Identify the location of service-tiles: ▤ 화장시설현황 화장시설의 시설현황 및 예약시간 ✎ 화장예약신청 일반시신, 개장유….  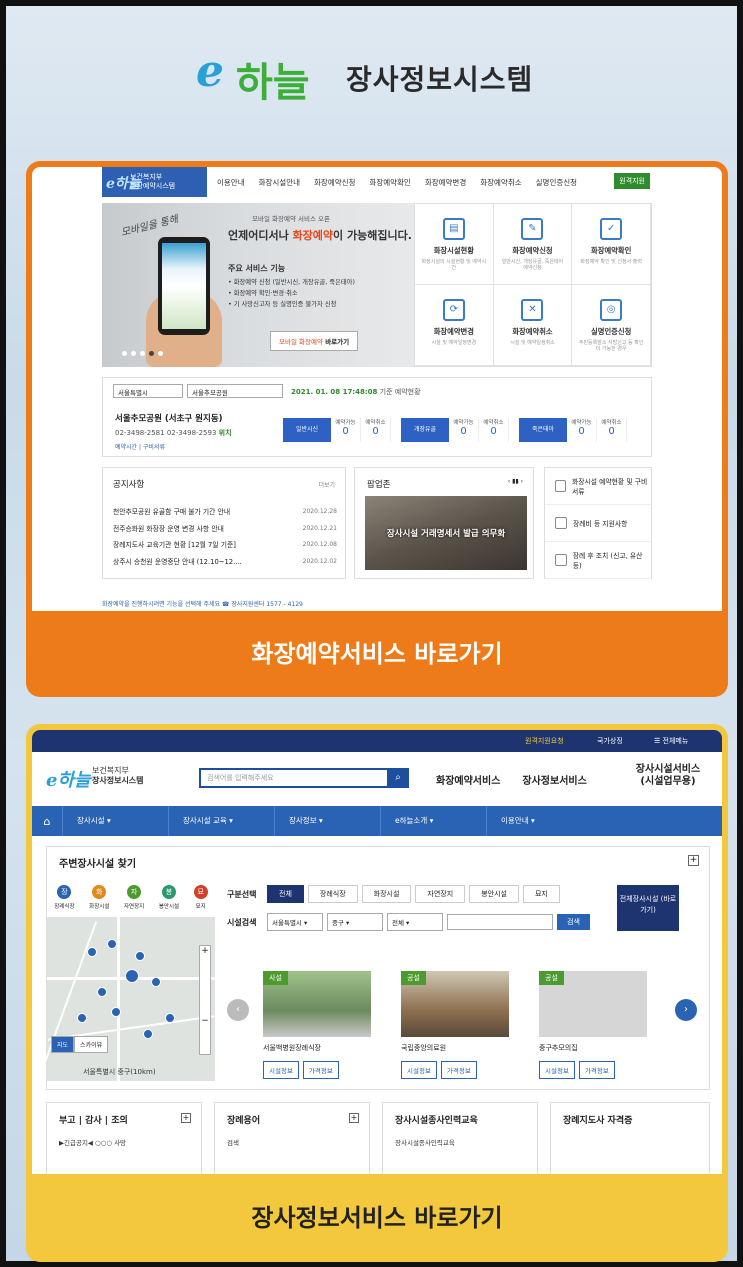
(533, 285).